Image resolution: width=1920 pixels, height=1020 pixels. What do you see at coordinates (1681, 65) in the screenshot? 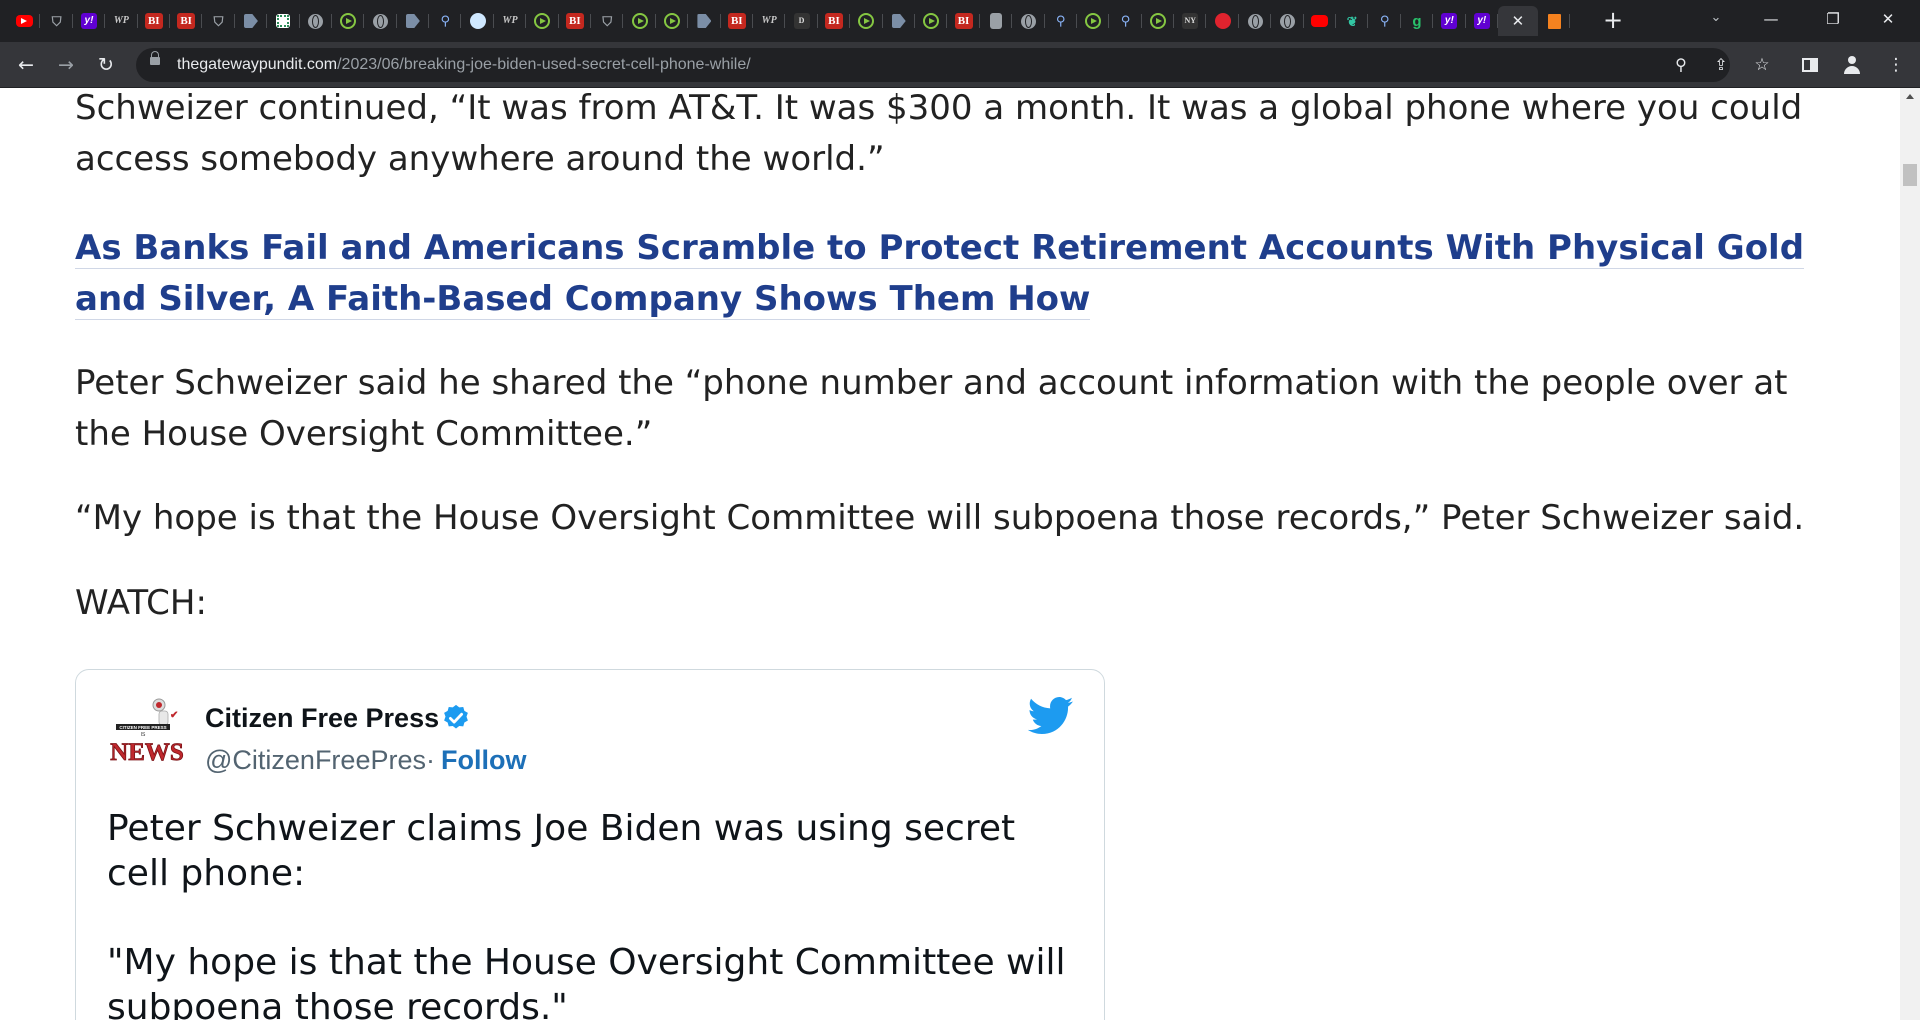
I see `zoom-icon: ⚲` at bounding box center [1681, 65].